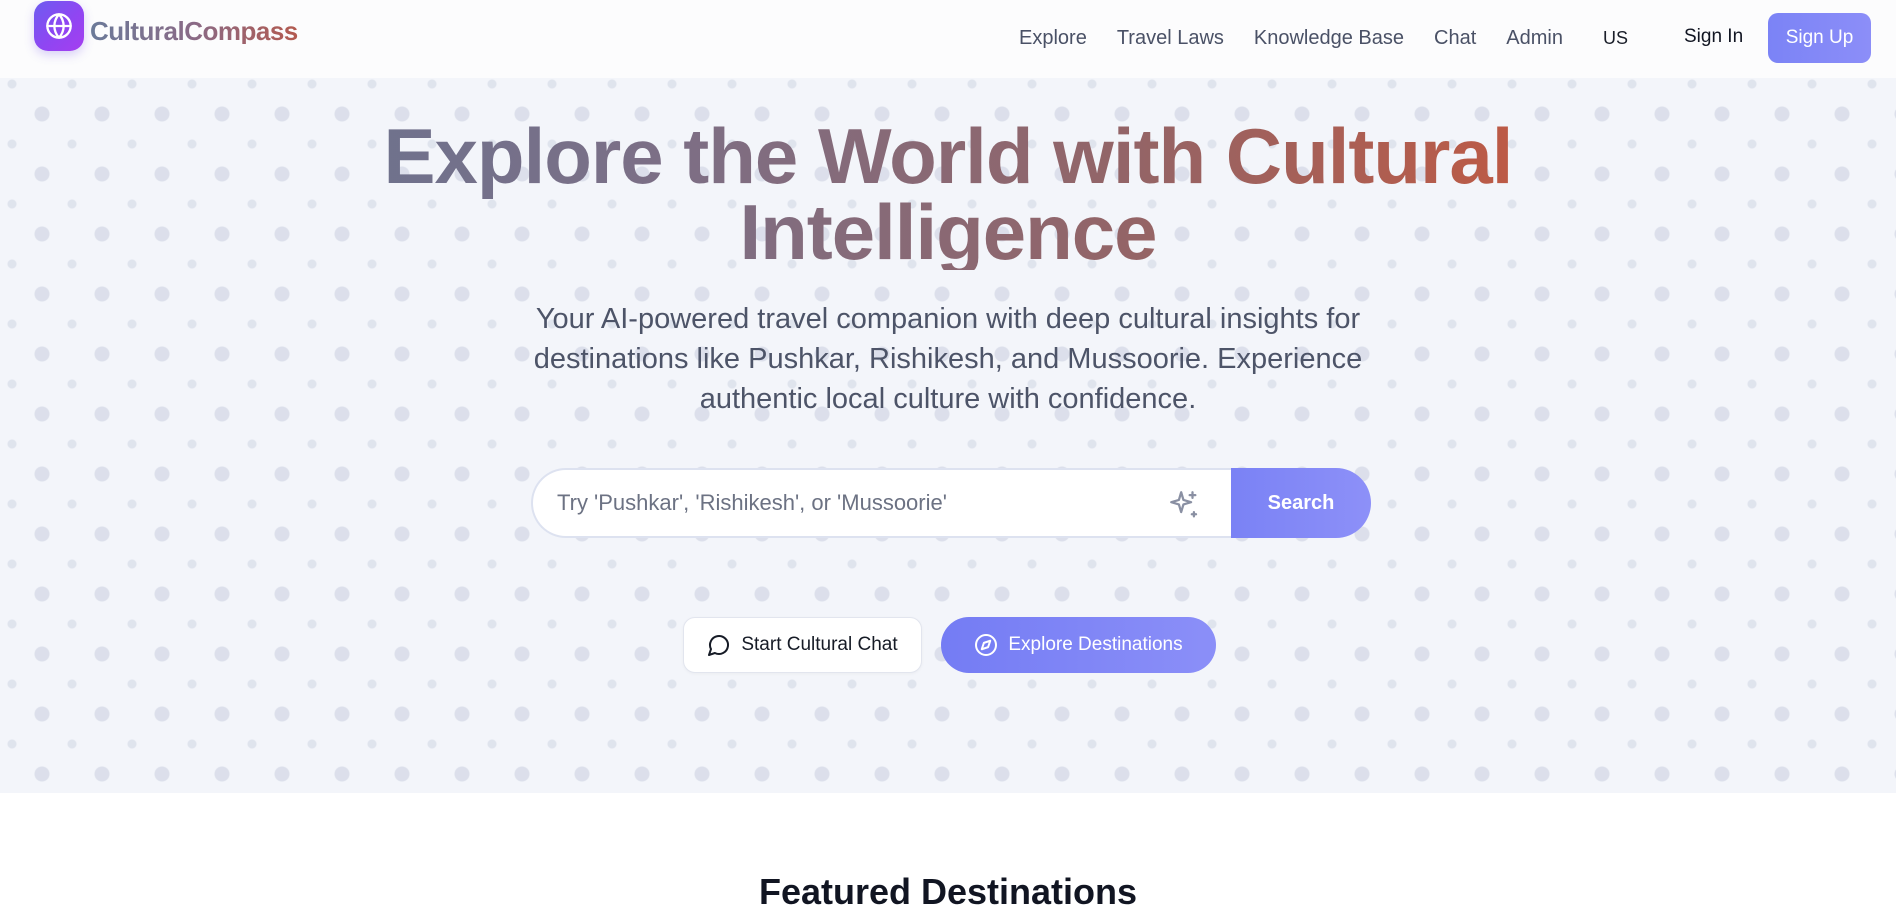  What do you see at coordinates (1455, 38) in the screenshot?
I see `nav-link-chat: Chat` at bounding box center [1455, 38].